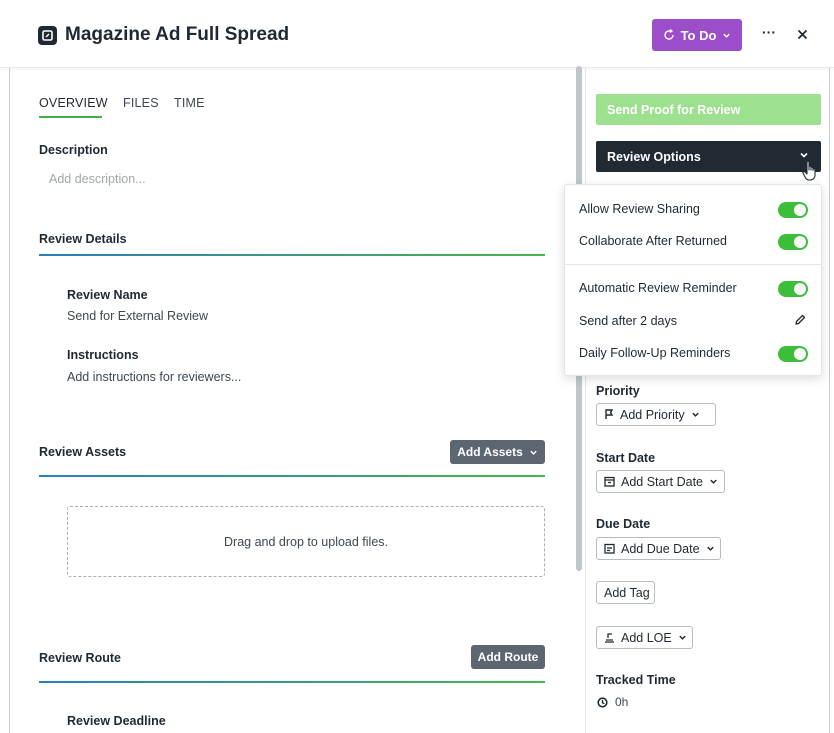 The height and width of the screenshot is (733, 834). What do you see at coordinates (769, 34) in the screenshot?
I see `more-options-button: ···` at bounding box center [769, 34].